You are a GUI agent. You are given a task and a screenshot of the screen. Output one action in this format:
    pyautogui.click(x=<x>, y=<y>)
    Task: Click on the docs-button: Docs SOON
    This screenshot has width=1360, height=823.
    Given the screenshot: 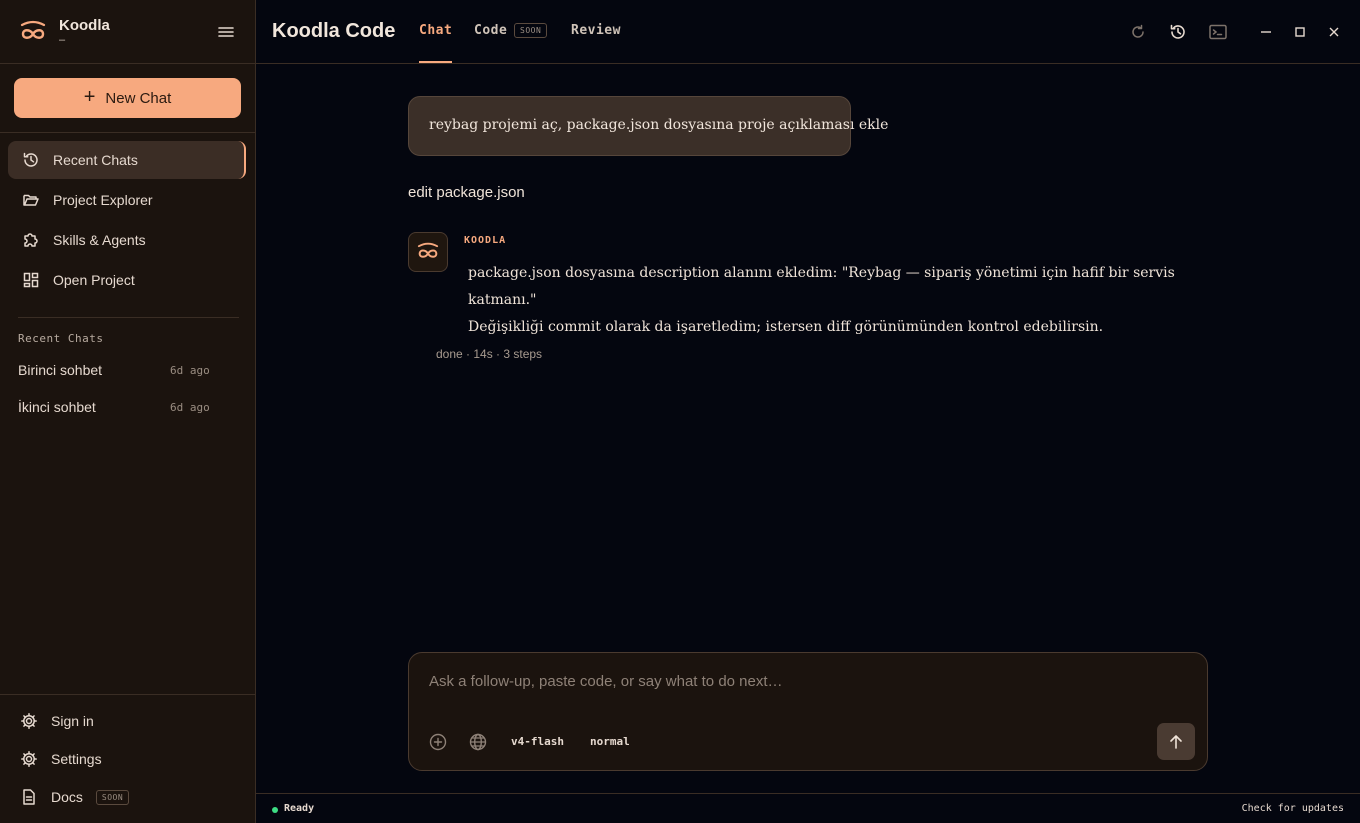 What is the action you would take?
    pyautogui.click(x=75, y=797)
    